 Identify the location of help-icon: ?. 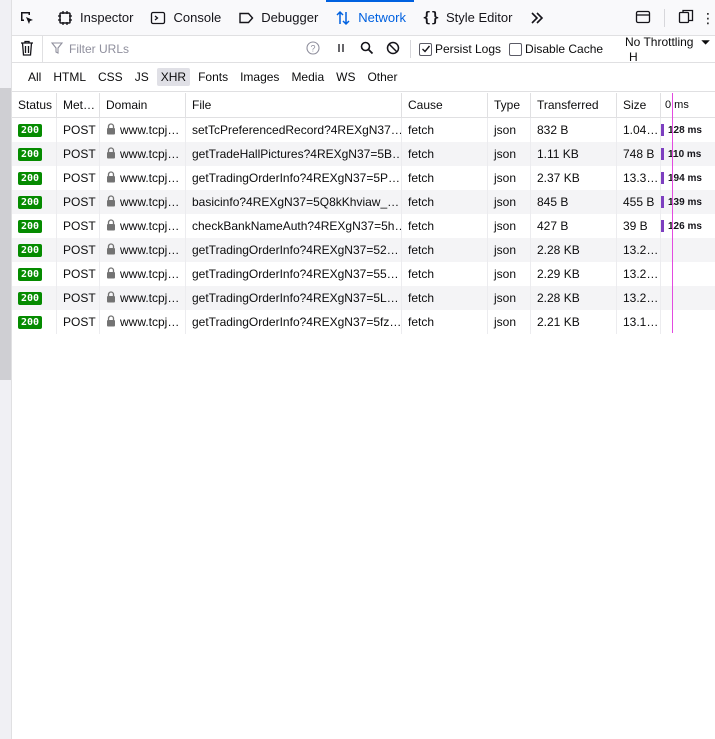
(313, 49).